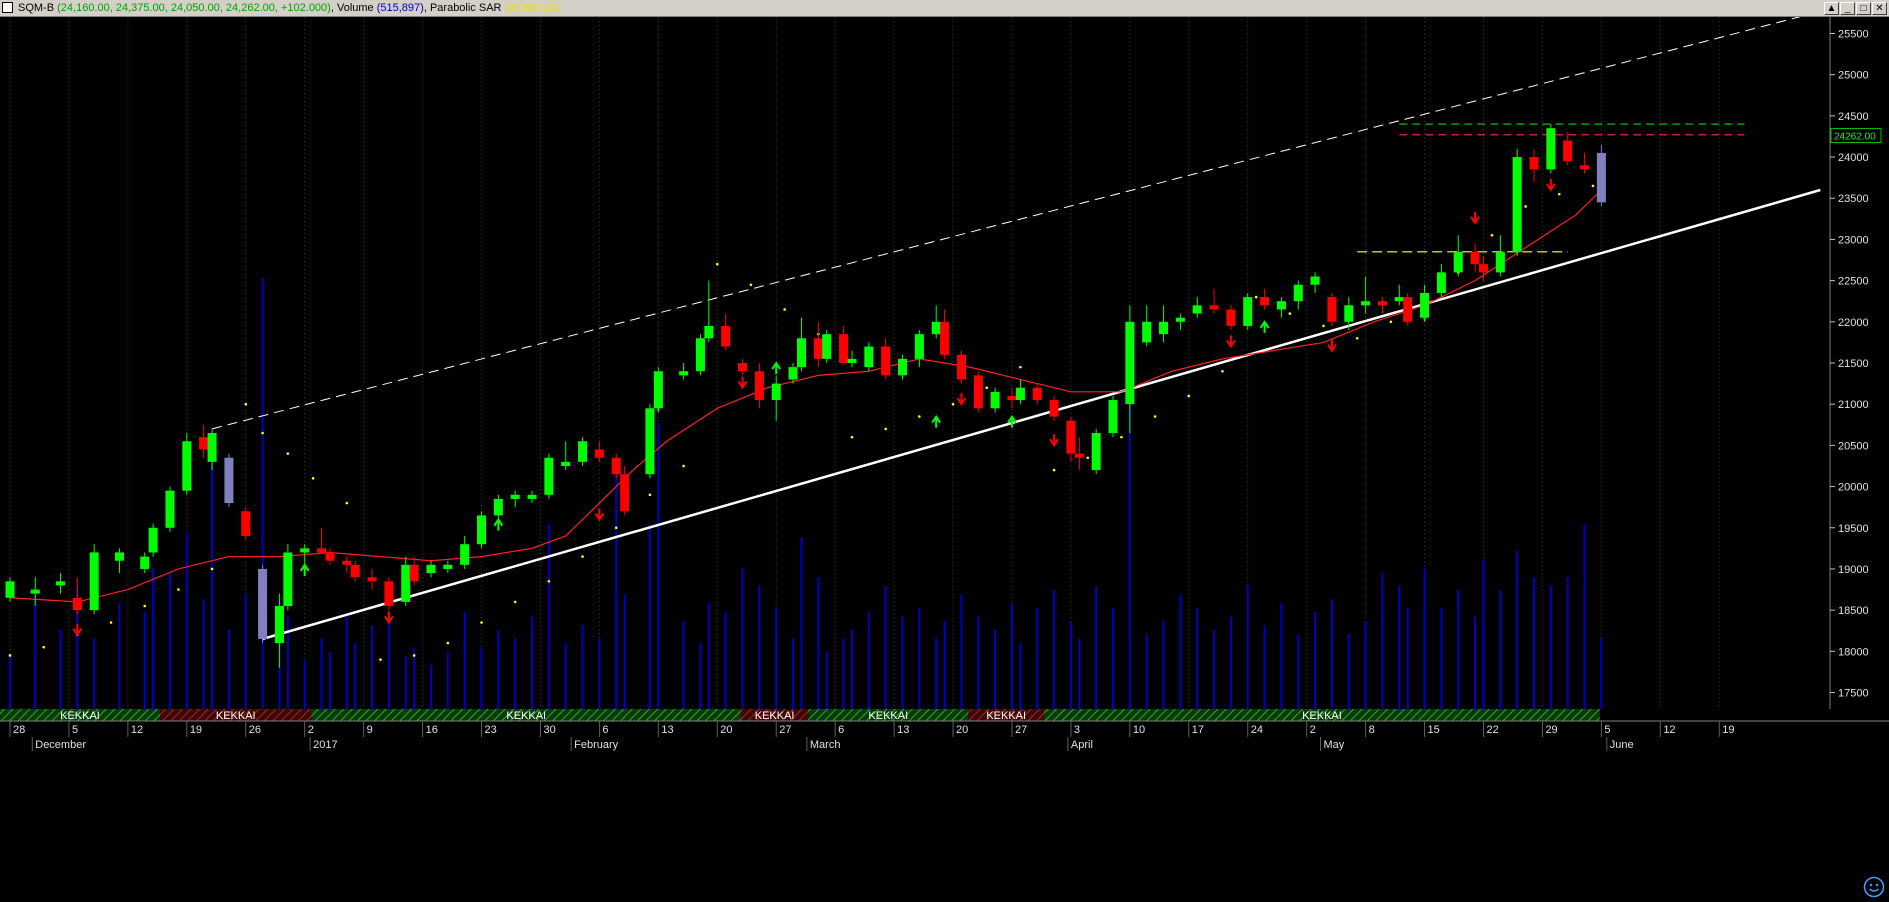  Describe the element at coordinates (75, 730) in the screenshot. I see `x-tick-label: 5` at that location.